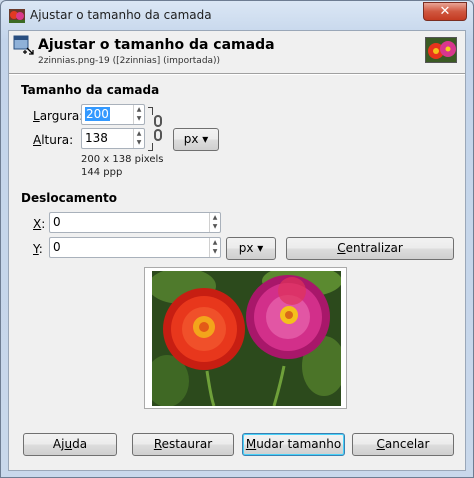 Image resolution: width=474 pixels, height=478 pixels. Describe the element at coordinates (293, 444) in the screenshot. I see `resize-button: Mudar tamanho` at that location.